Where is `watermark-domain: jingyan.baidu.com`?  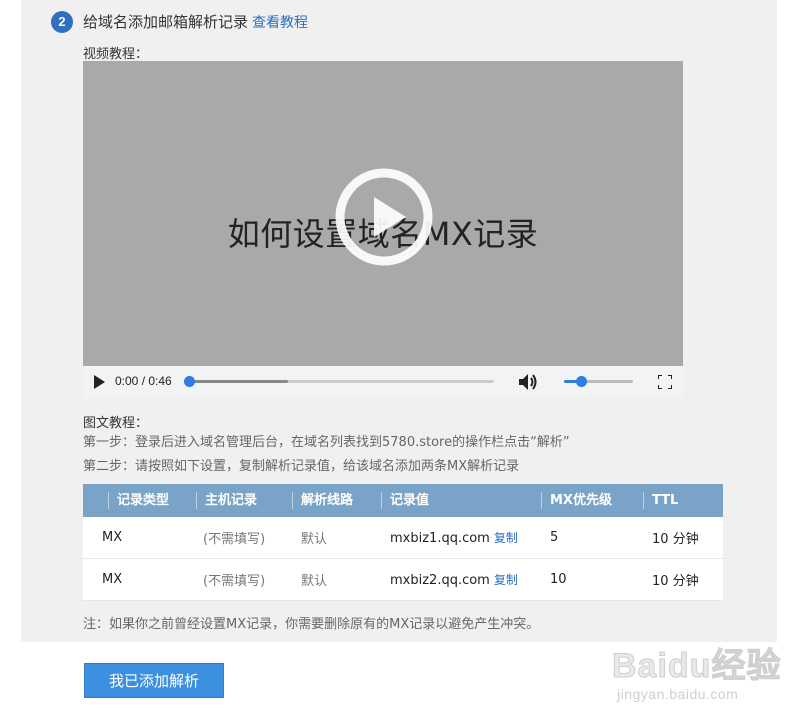 watermark-domain: jingyan.baidu.com is located at coordinates (678, 694).